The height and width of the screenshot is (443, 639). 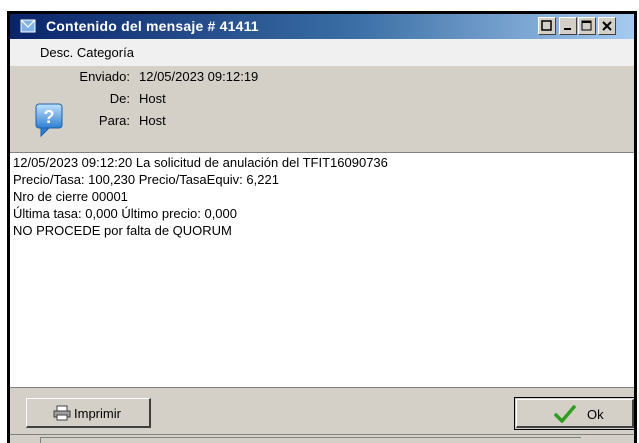 I want to click on message-line: Última tasa: 0,000 Último precio: 0,000, so click(x=125, y=213).